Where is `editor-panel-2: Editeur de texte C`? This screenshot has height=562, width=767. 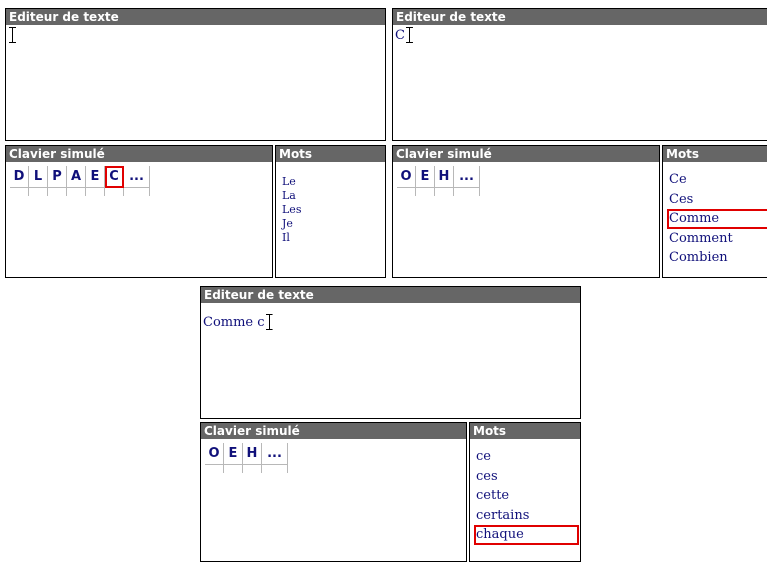 editor-panel-2: Editeur de texte C is located at coordinates (579, 74).